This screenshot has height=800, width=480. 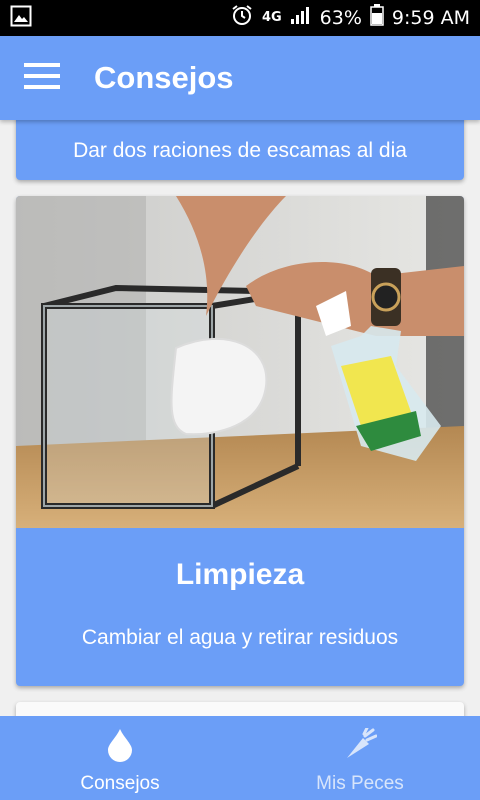 I want to click on network-type: 4G, so click(x=271, y=17).